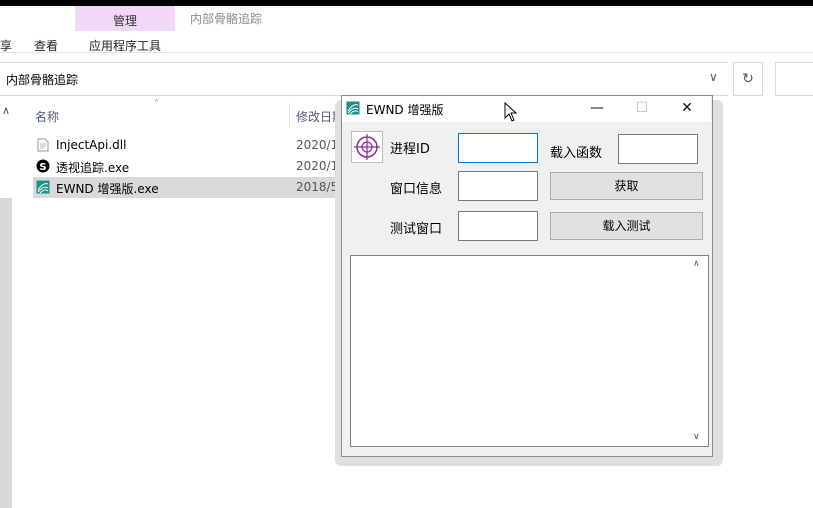 The image size is (813, 508). I want to click on refresh-icon: ↻, so click(748, 79).